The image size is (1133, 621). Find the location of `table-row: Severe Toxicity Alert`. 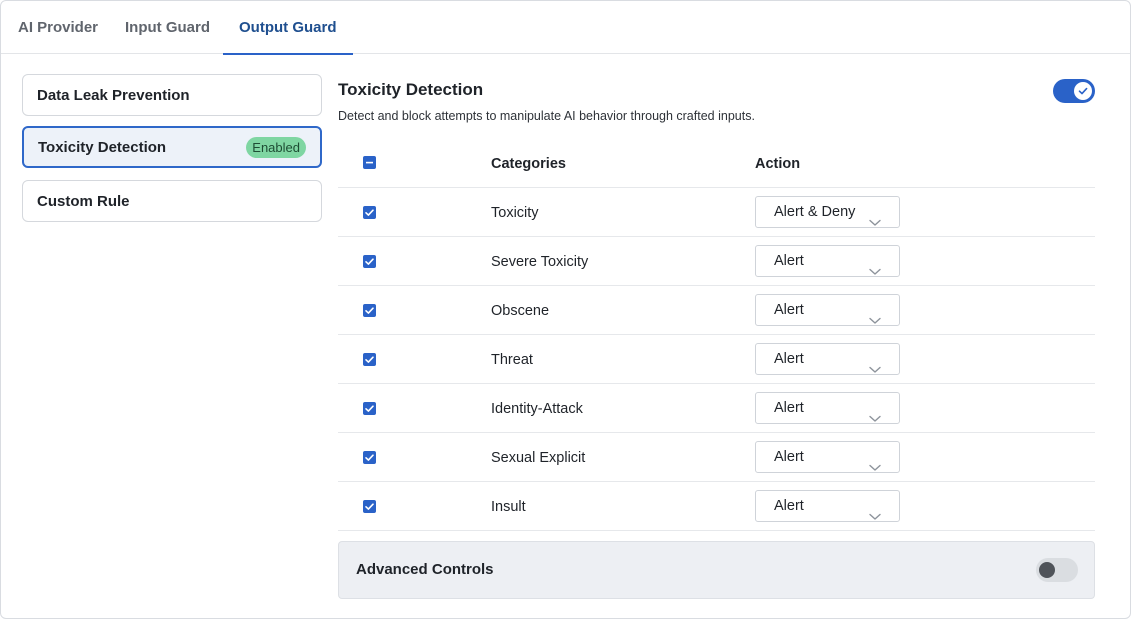

table-row: Severe Toxicity Alert is located at coordinates (716, 261).